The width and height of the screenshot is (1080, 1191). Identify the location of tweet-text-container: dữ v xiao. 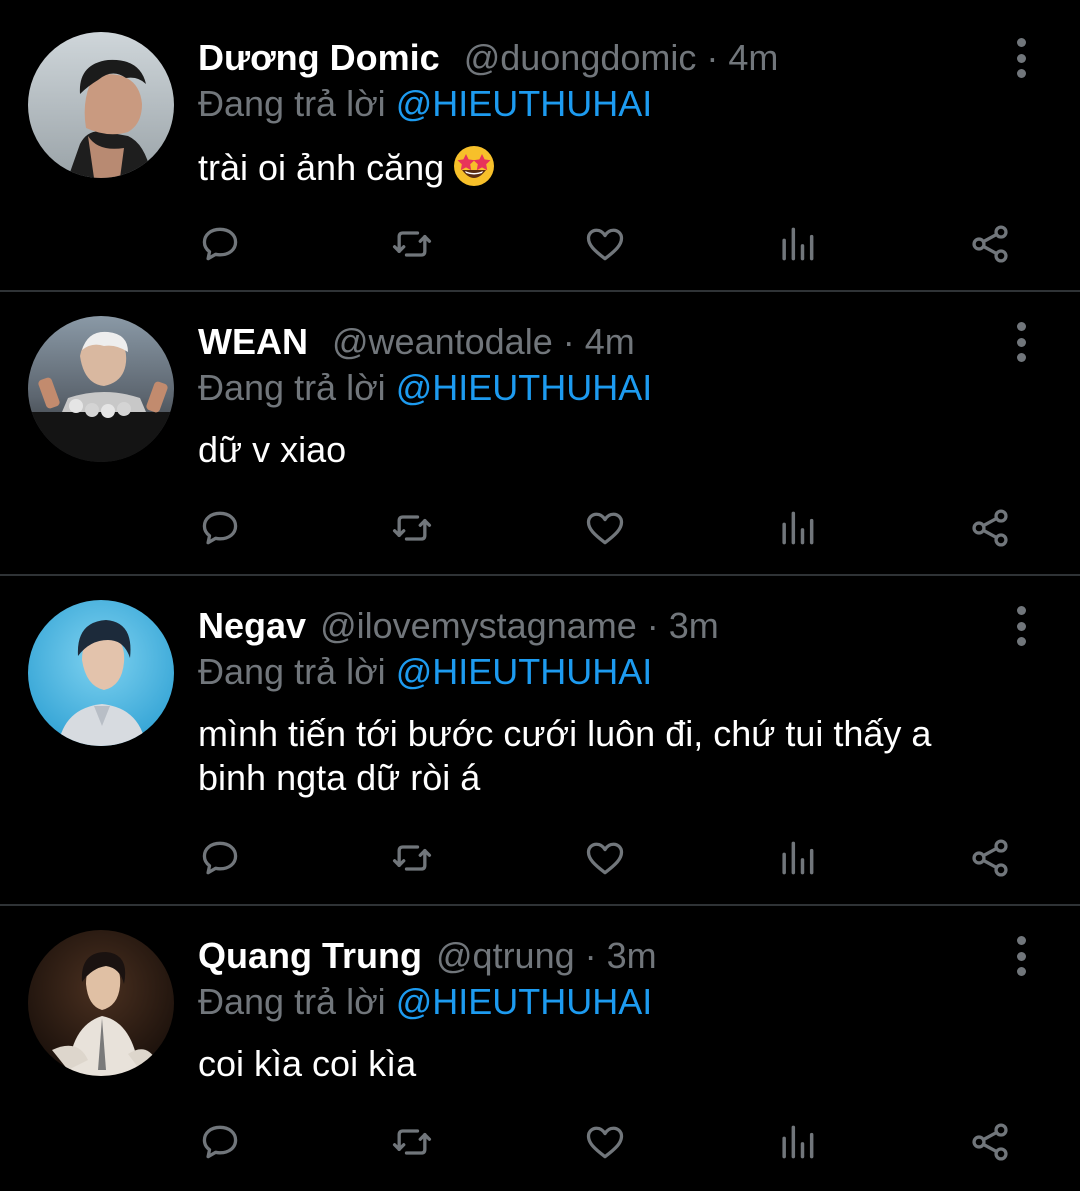
(608, 450).